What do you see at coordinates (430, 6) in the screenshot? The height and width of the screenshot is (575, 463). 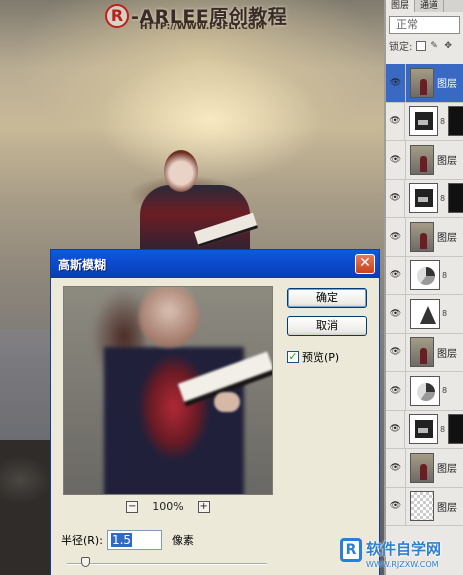 I see `tab-channels: 通道` at bounding box center [430, 6].